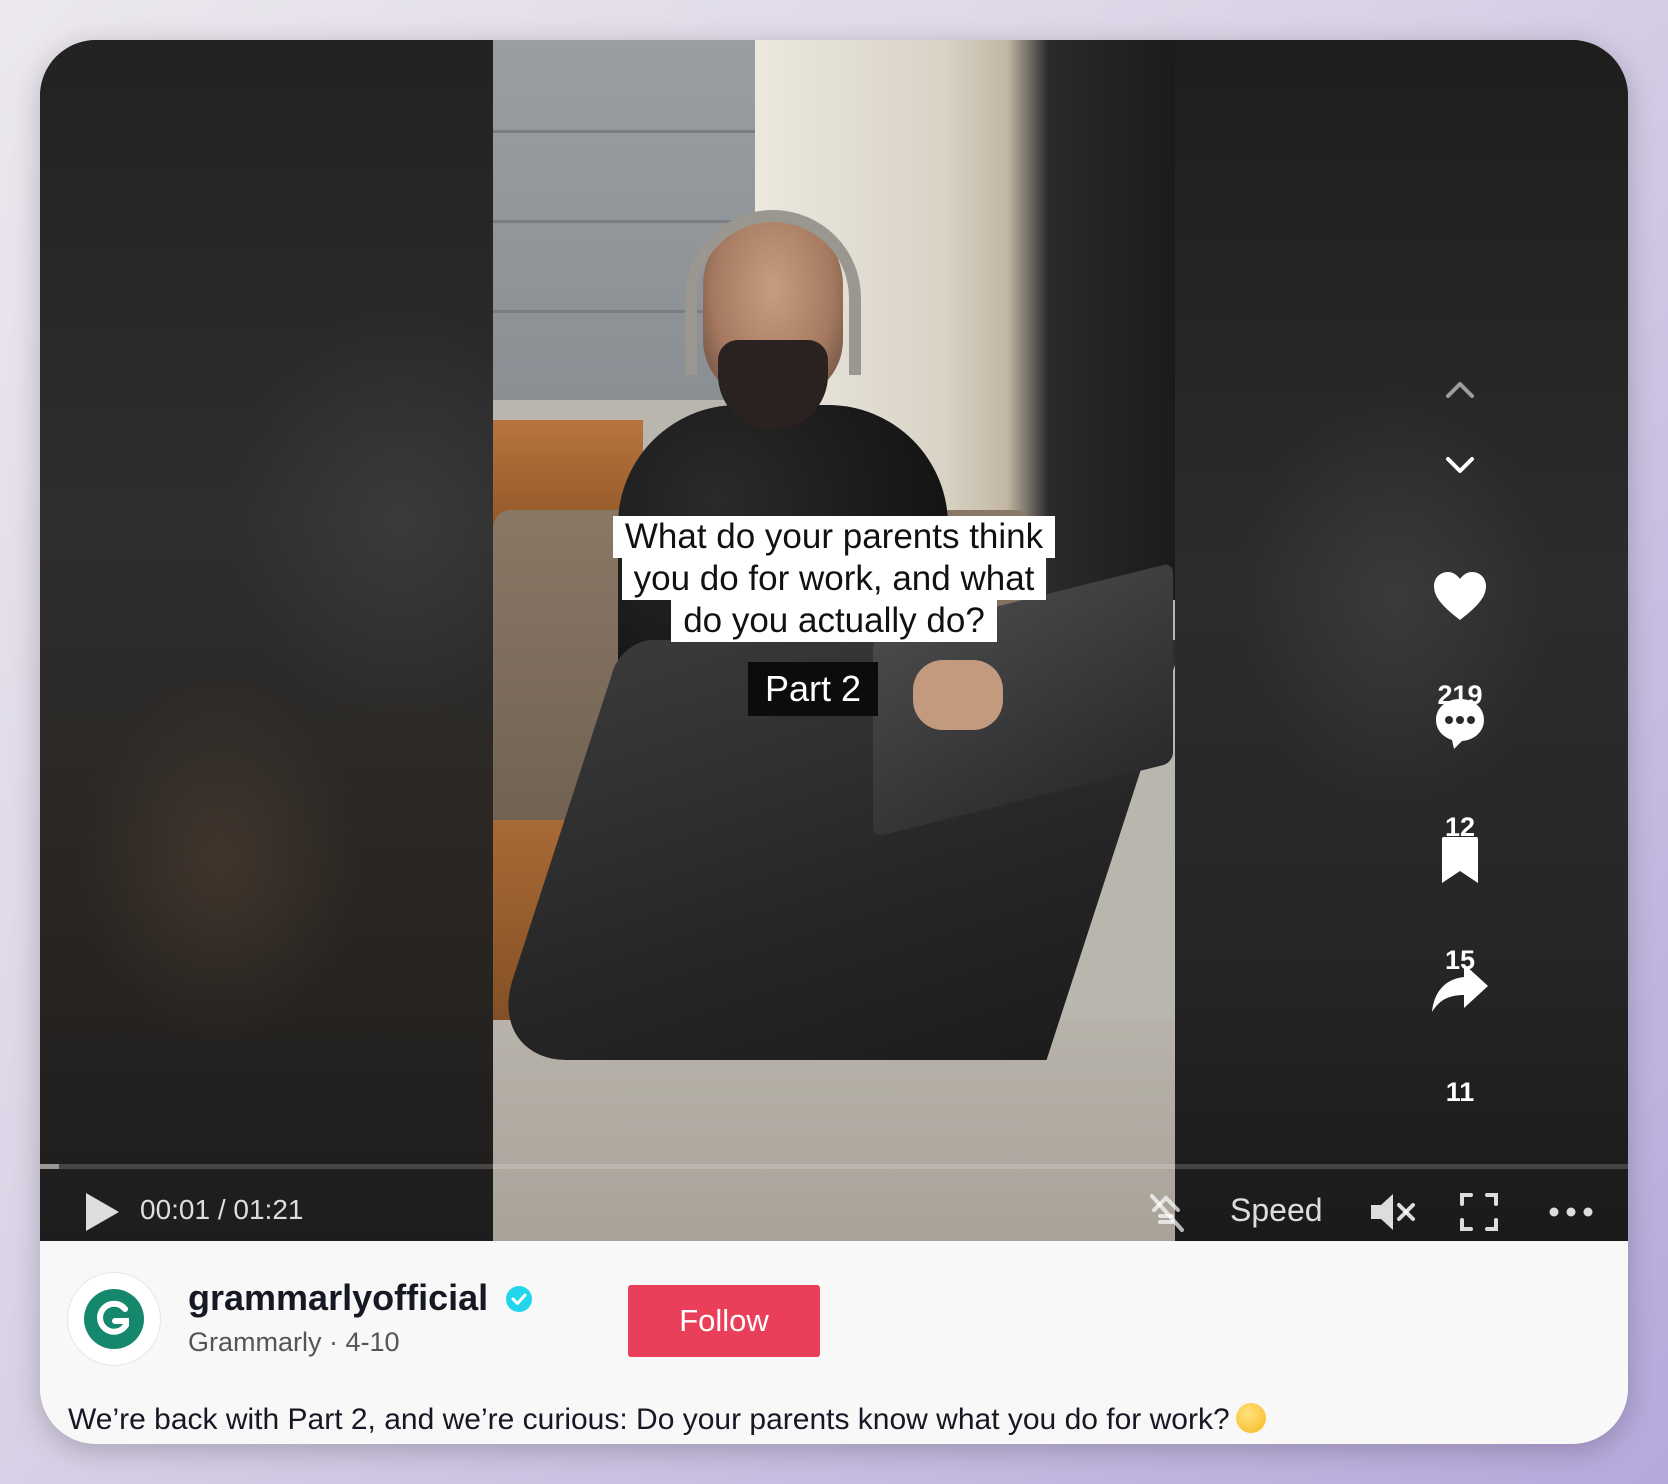 This screenshot has width=1668, height=1484. What do you see at coordinates (834, 621) in the screenshot?
I see `caption-line: do you actually do?` at bounding box center [834, 621].